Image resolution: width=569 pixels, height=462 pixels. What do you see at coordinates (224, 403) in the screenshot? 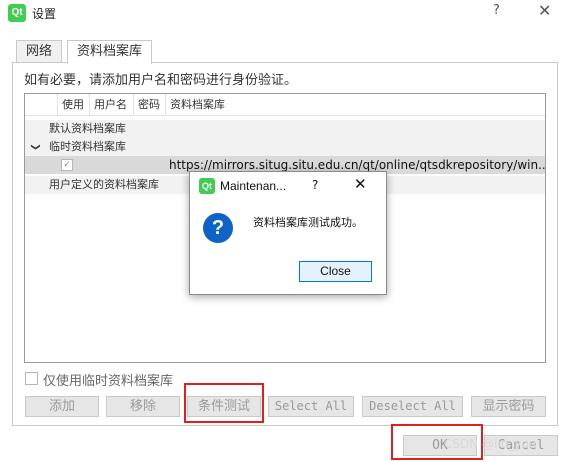
I see `highlight-box-test` at bounding box center [224, 403].